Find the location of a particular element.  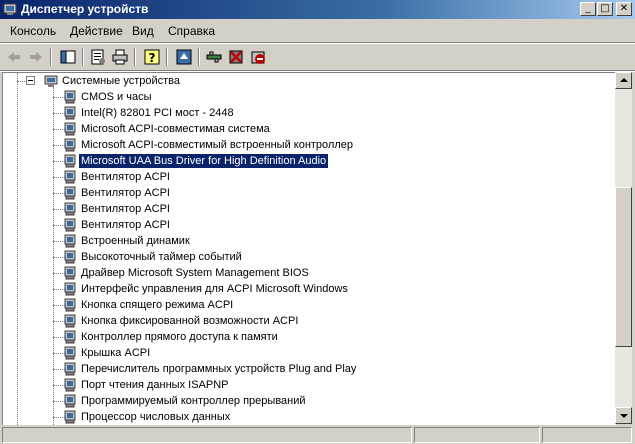

tree-item: Кнопка фиксированной возможности ACPI is located at coordinates (303, 321).